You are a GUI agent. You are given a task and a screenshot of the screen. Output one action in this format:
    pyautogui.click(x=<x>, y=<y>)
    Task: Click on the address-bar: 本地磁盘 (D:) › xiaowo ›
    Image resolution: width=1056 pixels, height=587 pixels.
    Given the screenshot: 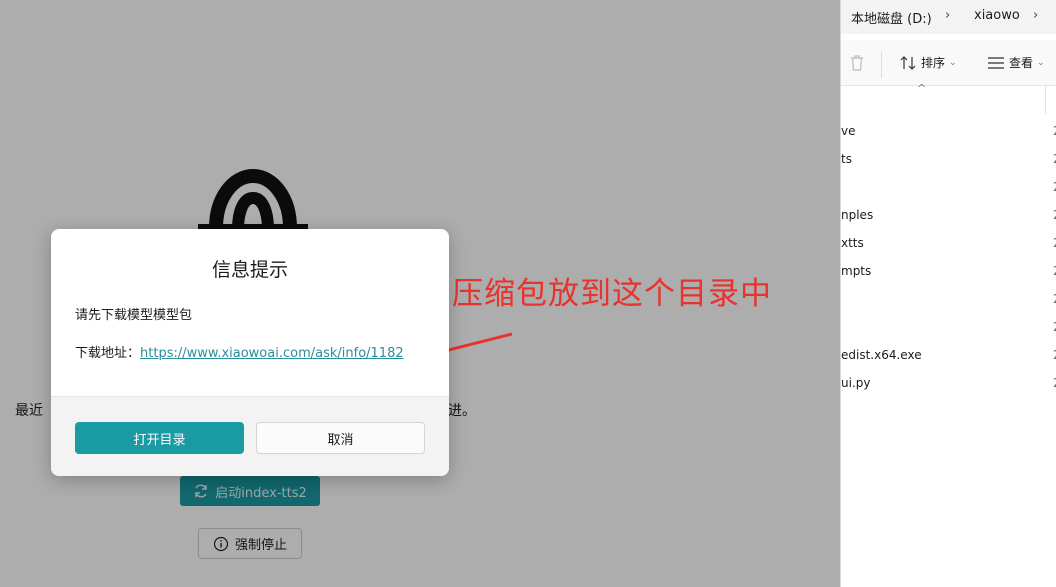 What is the action you would take?
    pyautogui.click(x=948, y=17)
    